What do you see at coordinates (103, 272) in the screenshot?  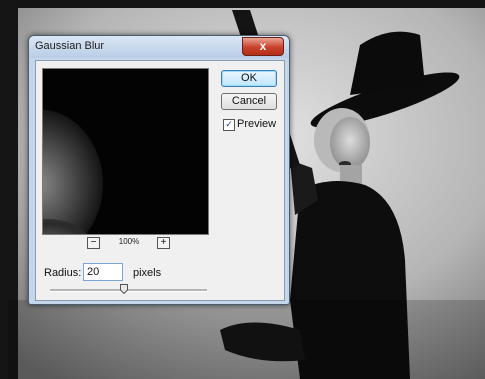 I see `radius-input` at bounding box center [103, 272].